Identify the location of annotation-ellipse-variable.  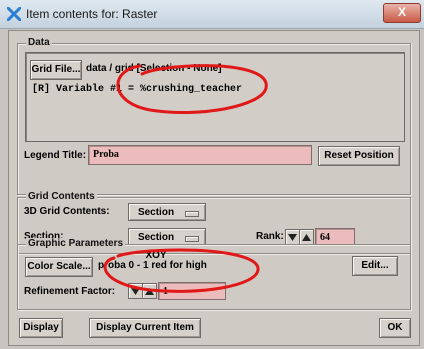
(192, 89).